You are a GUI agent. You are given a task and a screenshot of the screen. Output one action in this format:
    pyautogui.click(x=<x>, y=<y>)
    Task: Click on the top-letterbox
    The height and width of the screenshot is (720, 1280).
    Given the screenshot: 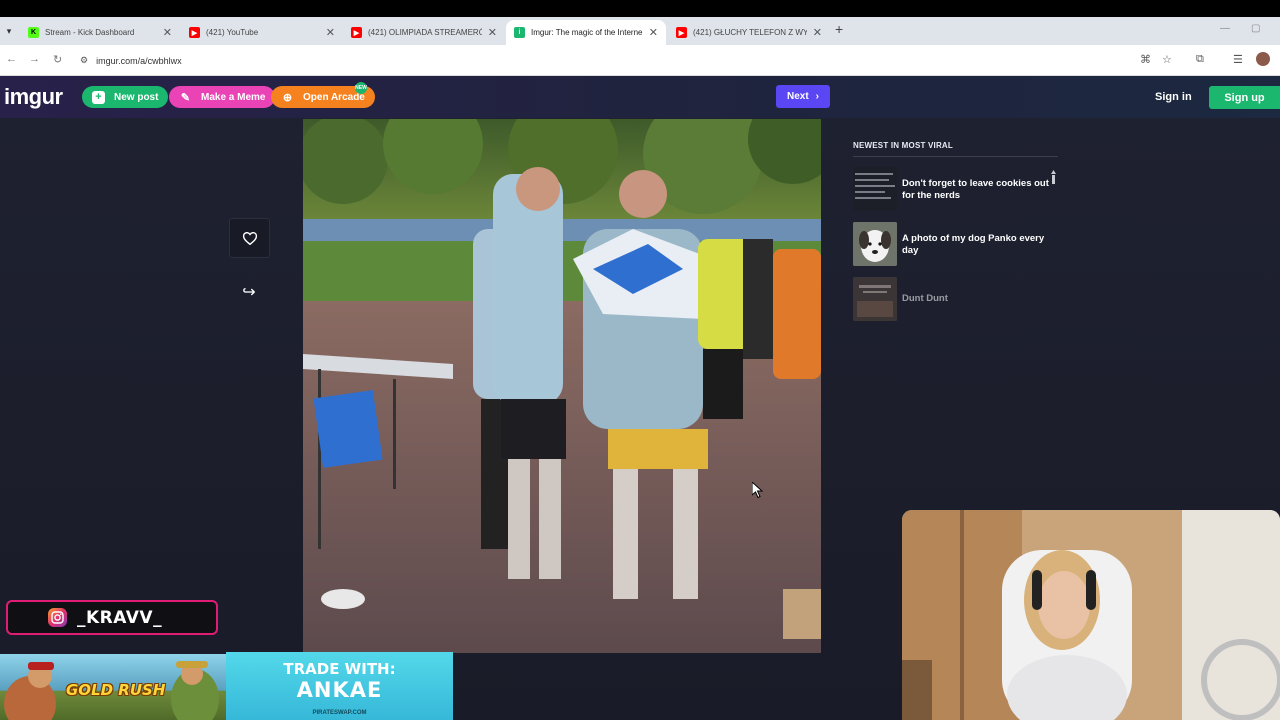 What is the action you would take?
    pyautogui.click(x=640, y=8)
    